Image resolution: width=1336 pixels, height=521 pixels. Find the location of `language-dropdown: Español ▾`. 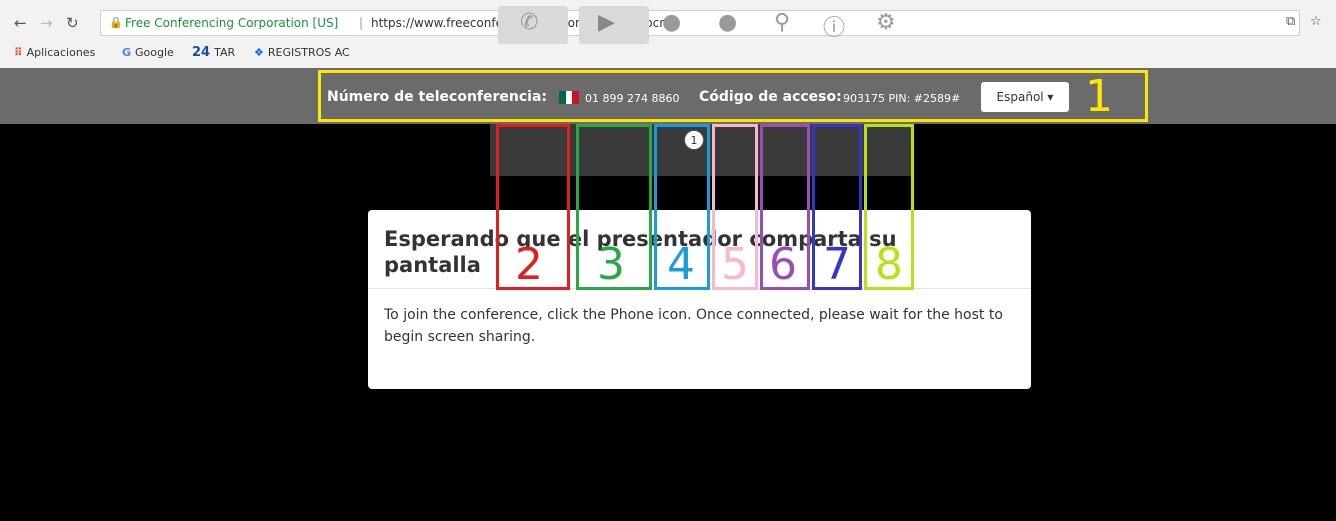

language-dropdown: Español ▾ is located at coordinates (1025, 97).